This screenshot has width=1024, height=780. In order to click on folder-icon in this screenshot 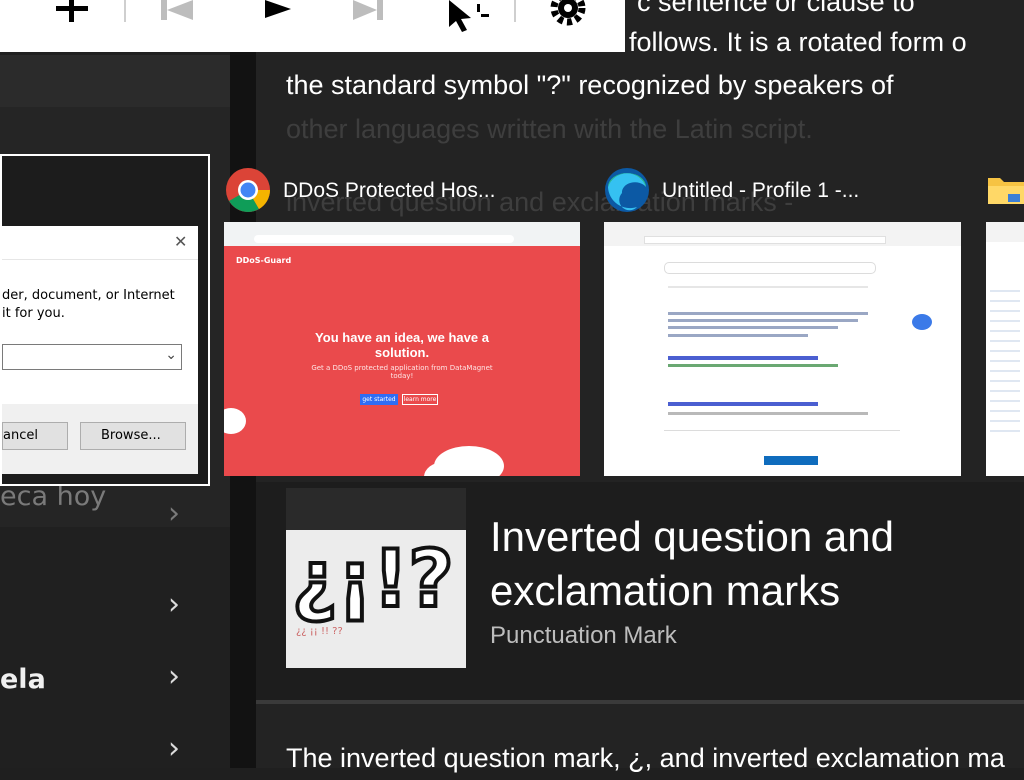, I will do `click(1006, 191)`.